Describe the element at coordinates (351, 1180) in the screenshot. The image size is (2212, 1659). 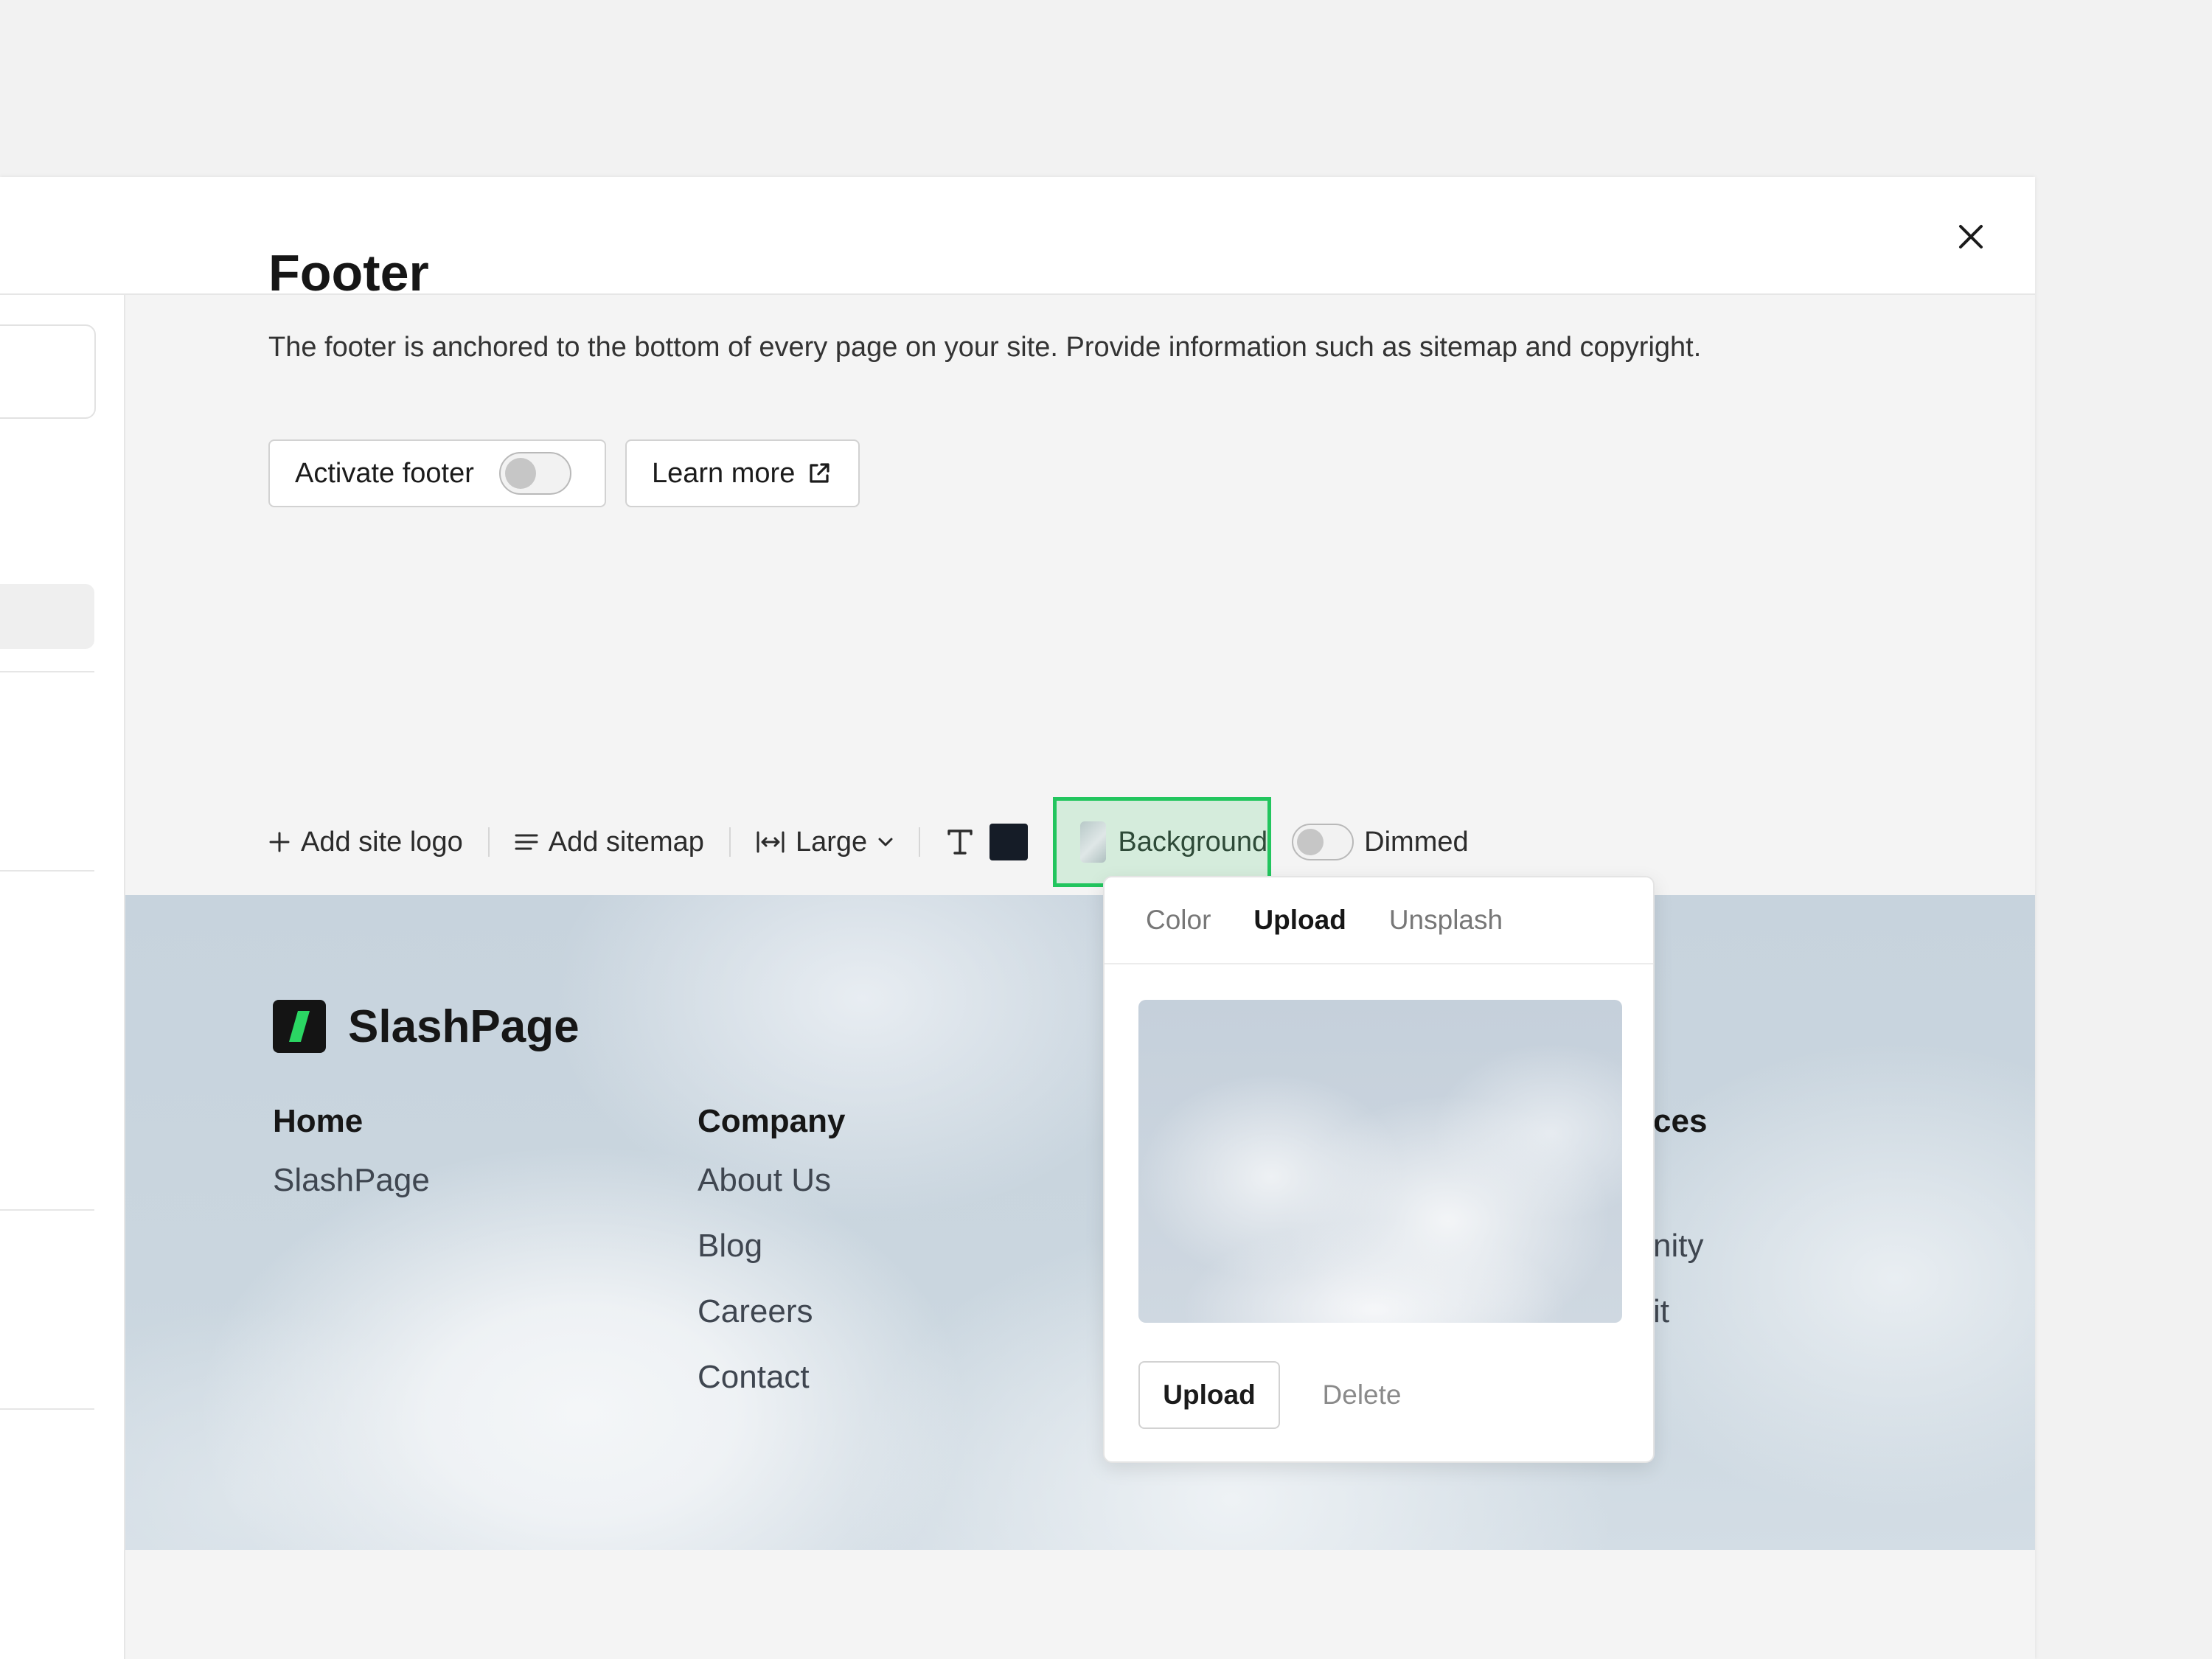
I see `footer-link: SlashPage` at that location.